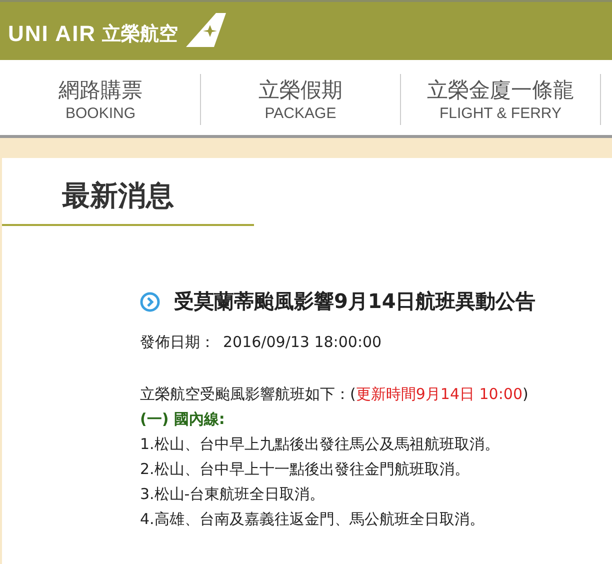 The height and width of the screenshot is (564, 612). Describe the element at coordinates (183, 419) in the screenshot. I see `subheading: (一) 國內線:` at that location.